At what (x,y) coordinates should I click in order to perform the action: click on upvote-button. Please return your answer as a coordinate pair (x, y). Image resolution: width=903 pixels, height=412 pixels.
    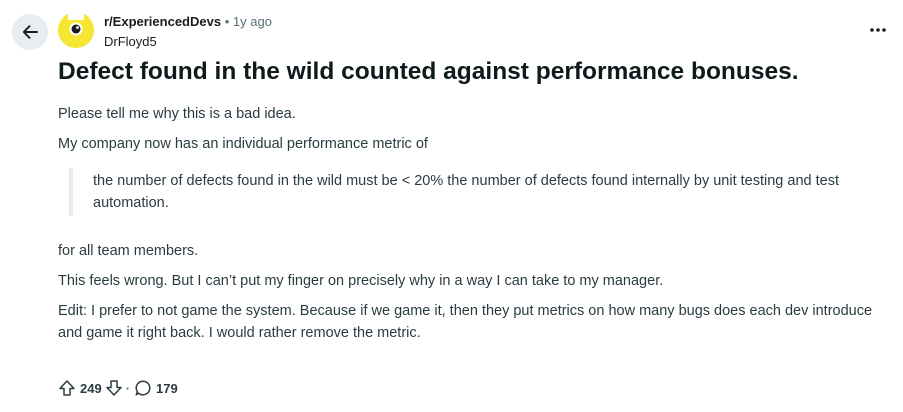
    Looking at the image, I should click on (67, 388).